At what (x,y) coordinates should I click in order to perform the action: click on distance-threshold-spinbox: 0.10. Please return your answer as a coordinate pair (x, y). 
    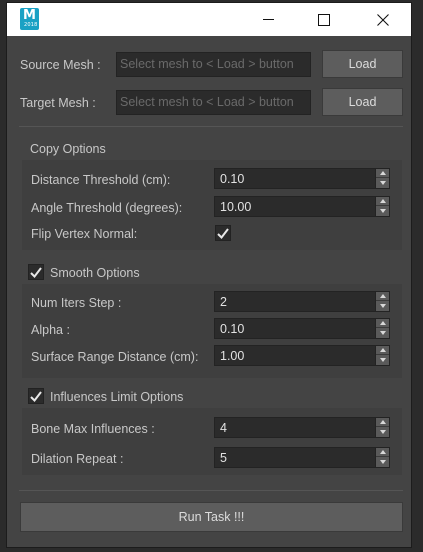
    Looking at the image, I should click on (302, 178).